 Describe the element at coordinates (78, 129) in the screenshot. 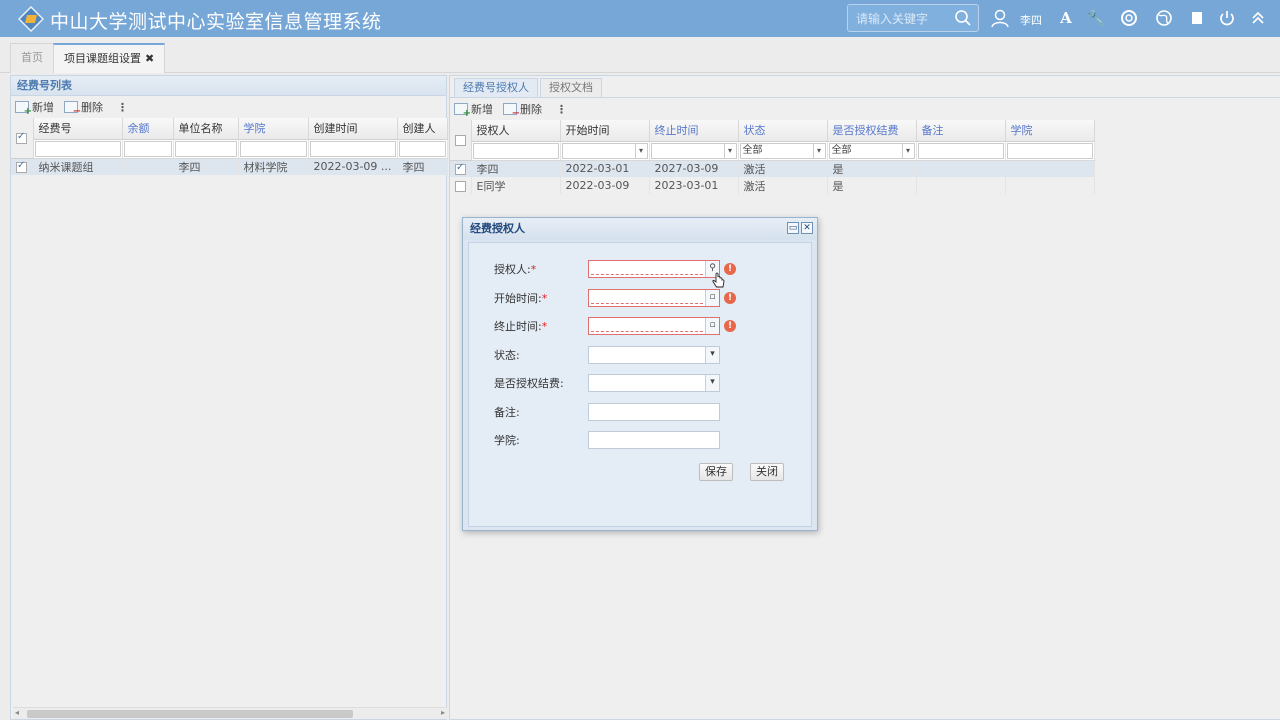

I see `col-fund-no: 经费号` at that location.